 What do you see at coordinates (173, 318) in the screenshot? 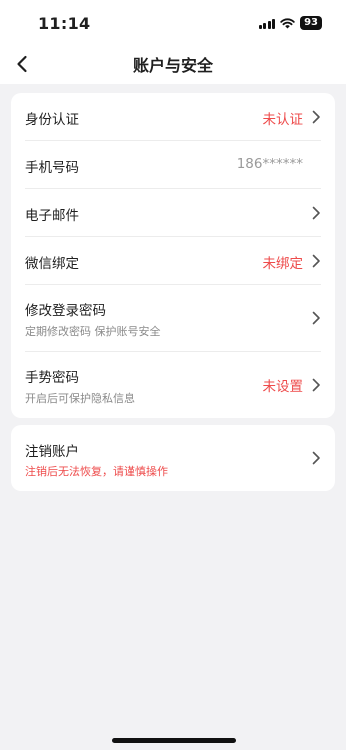
I see `row-change-login-password: 修改登录密码 定期修改密码 保护账号安全` at bounding box center [173, 318].